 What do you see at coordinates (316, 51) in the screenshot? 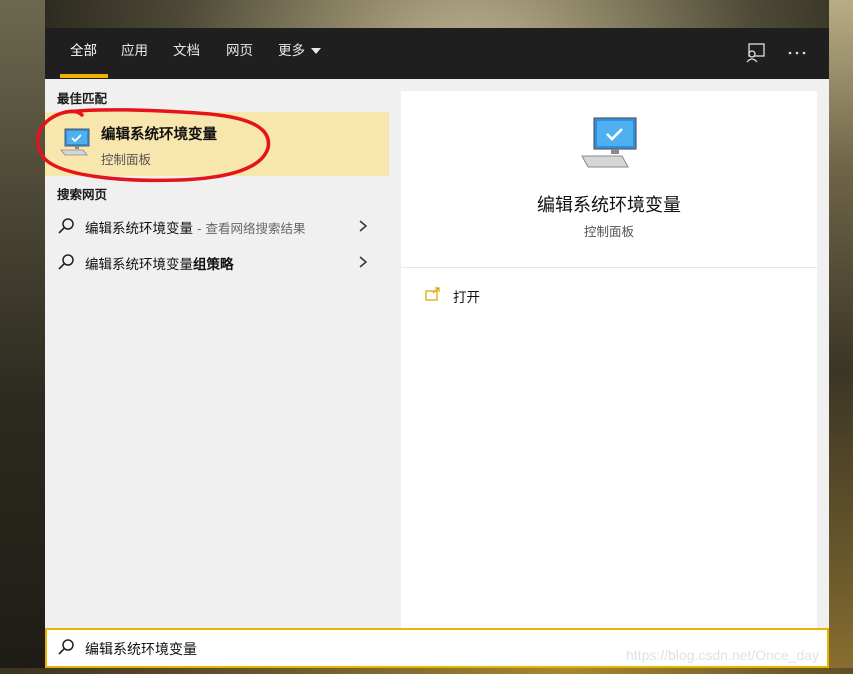
I see `chevron-down-icon` at bounding box center [316, 51].